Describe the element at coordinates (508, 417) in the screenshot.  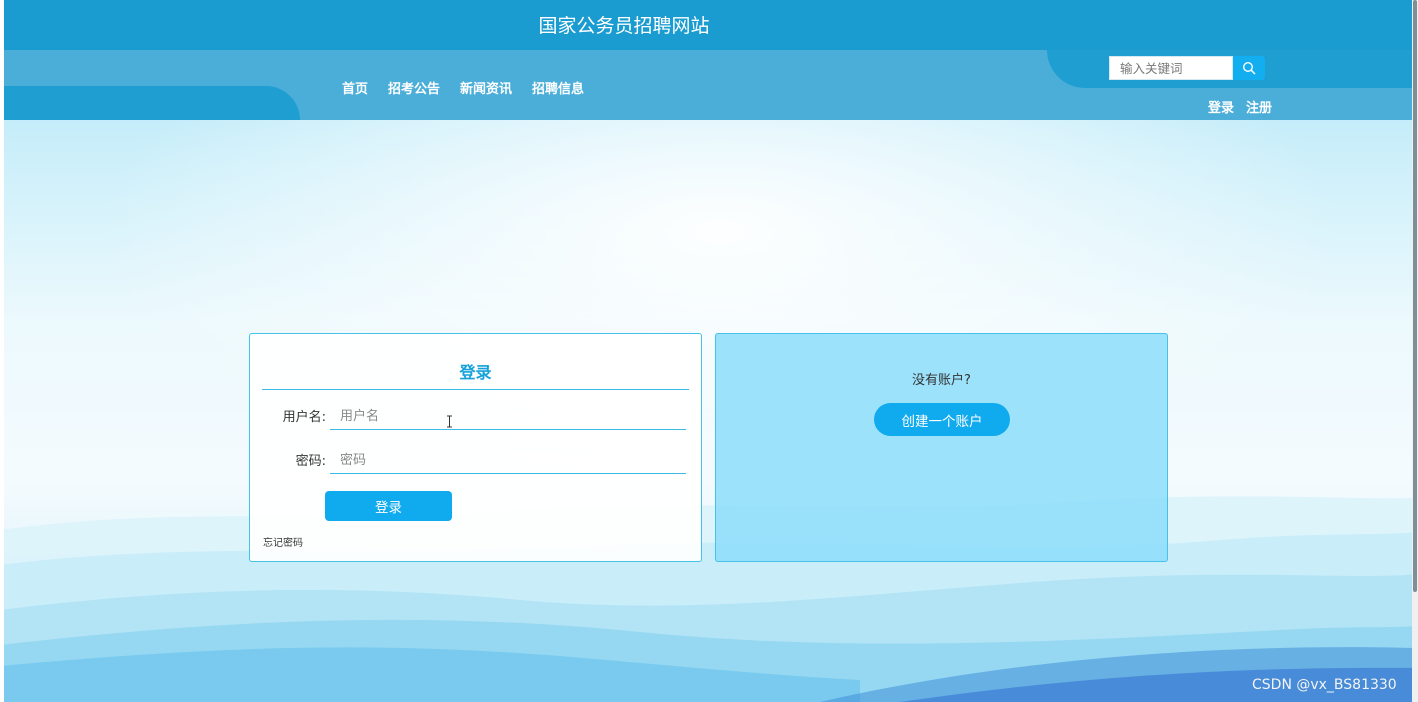
I see `username-input` at that location.